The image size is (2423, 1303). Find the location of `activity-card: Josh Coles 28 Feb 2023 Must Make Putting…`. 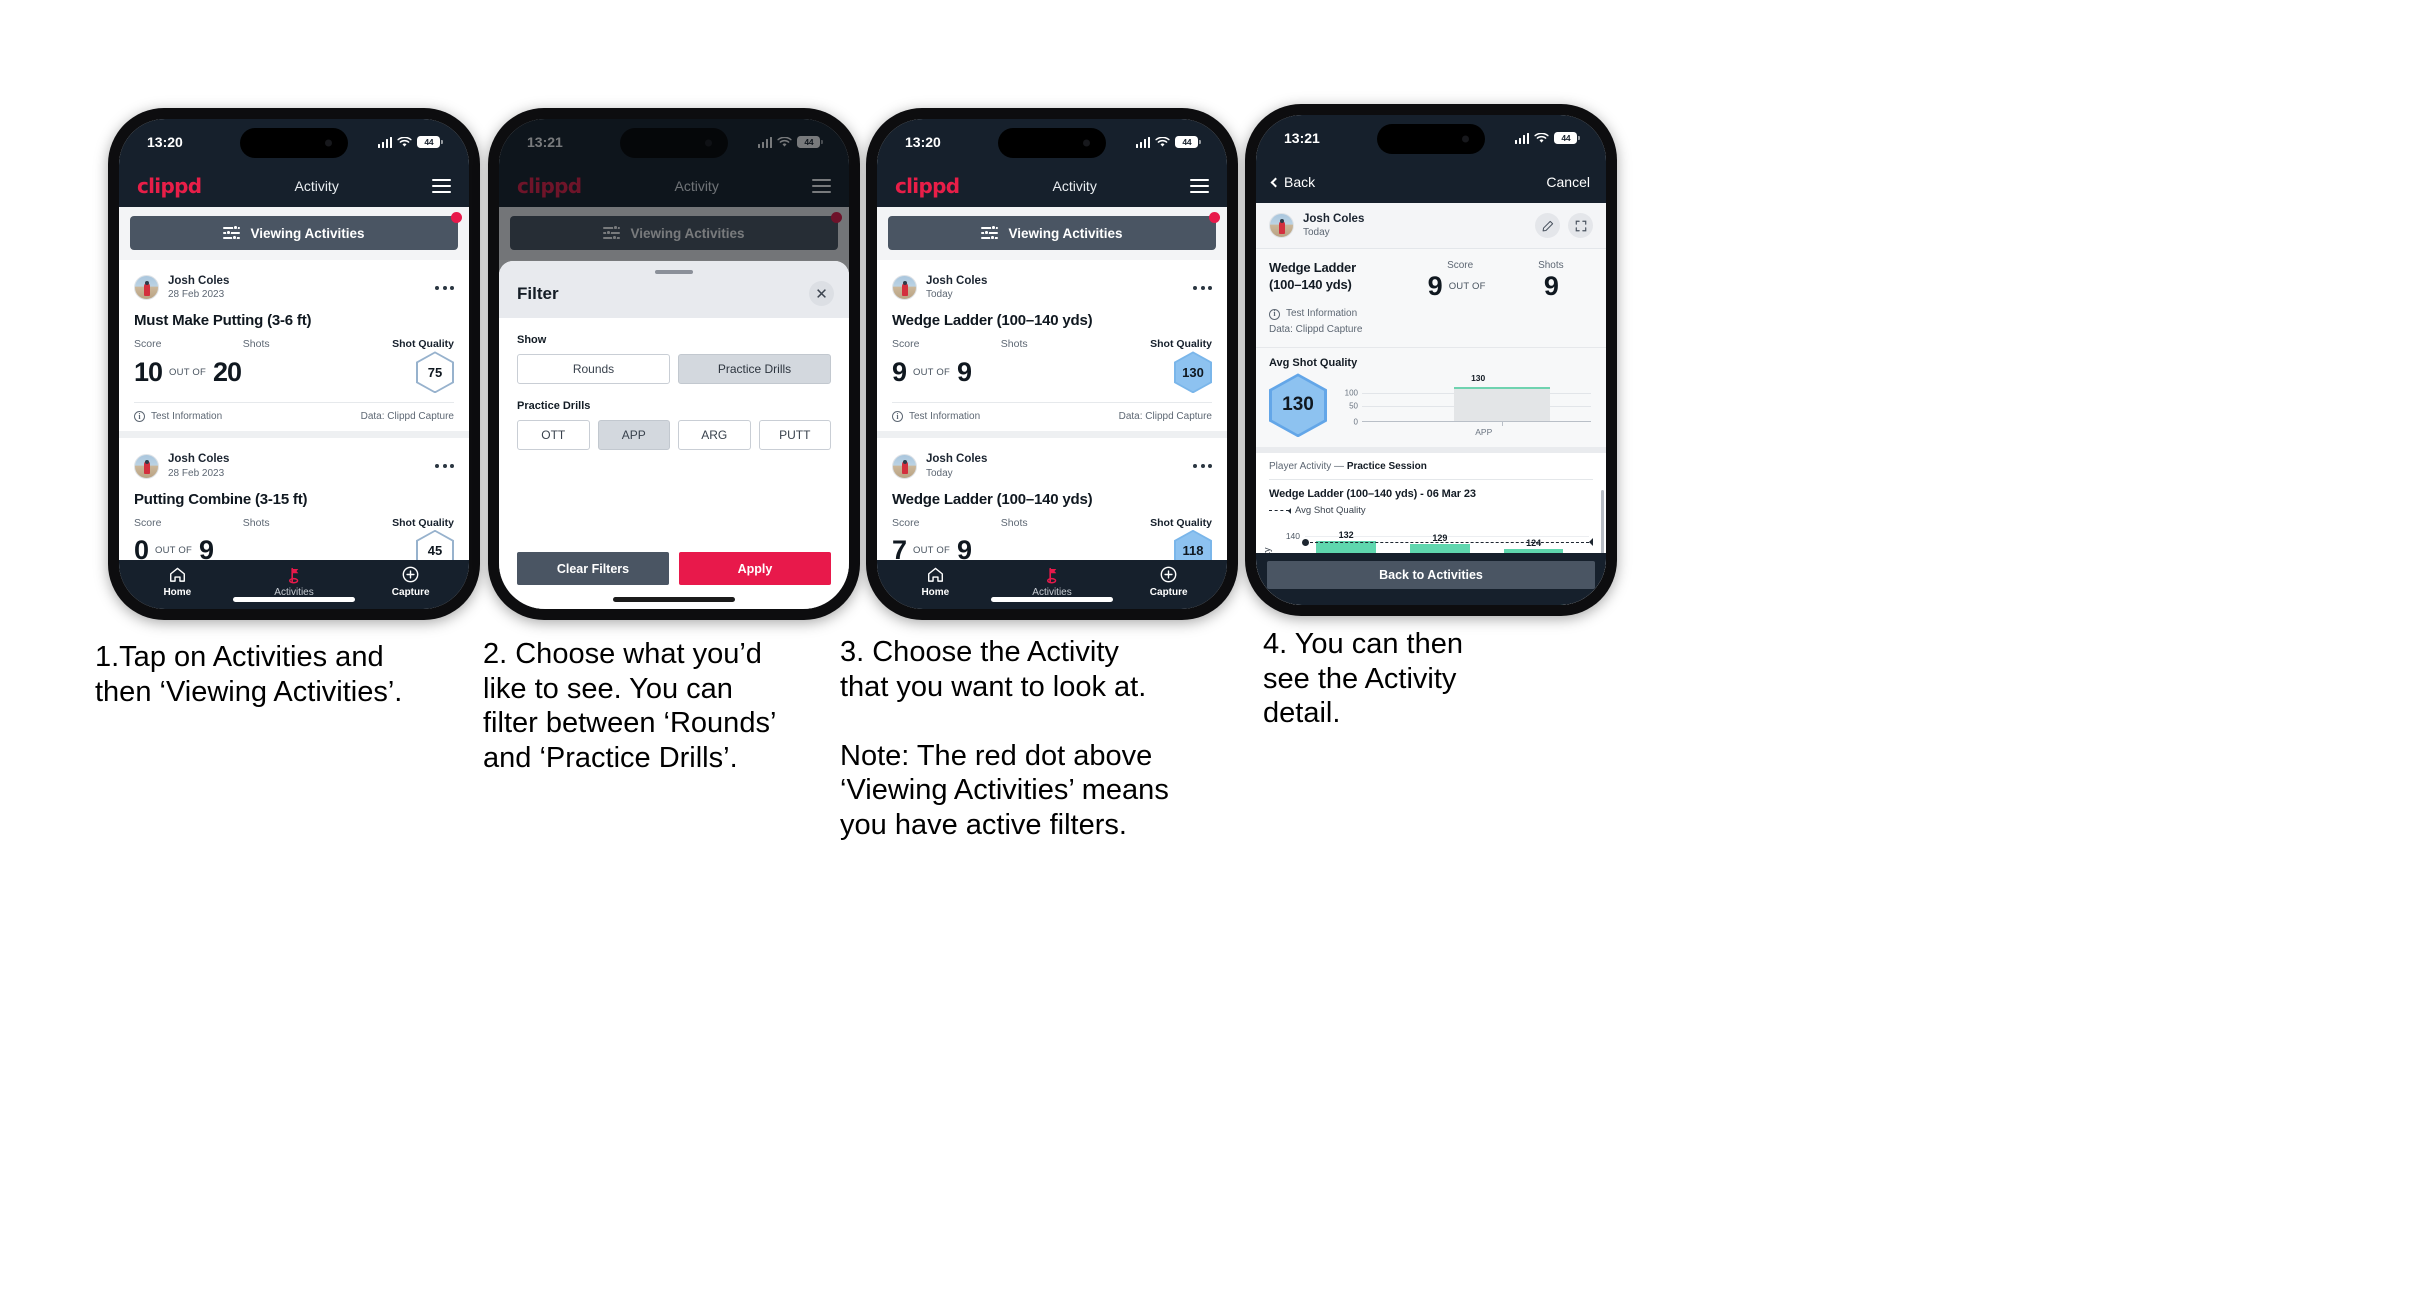

activity-card: Josh Coles 28 Feb 2023 Must Make Putting… is located at coordinates (294, 346).